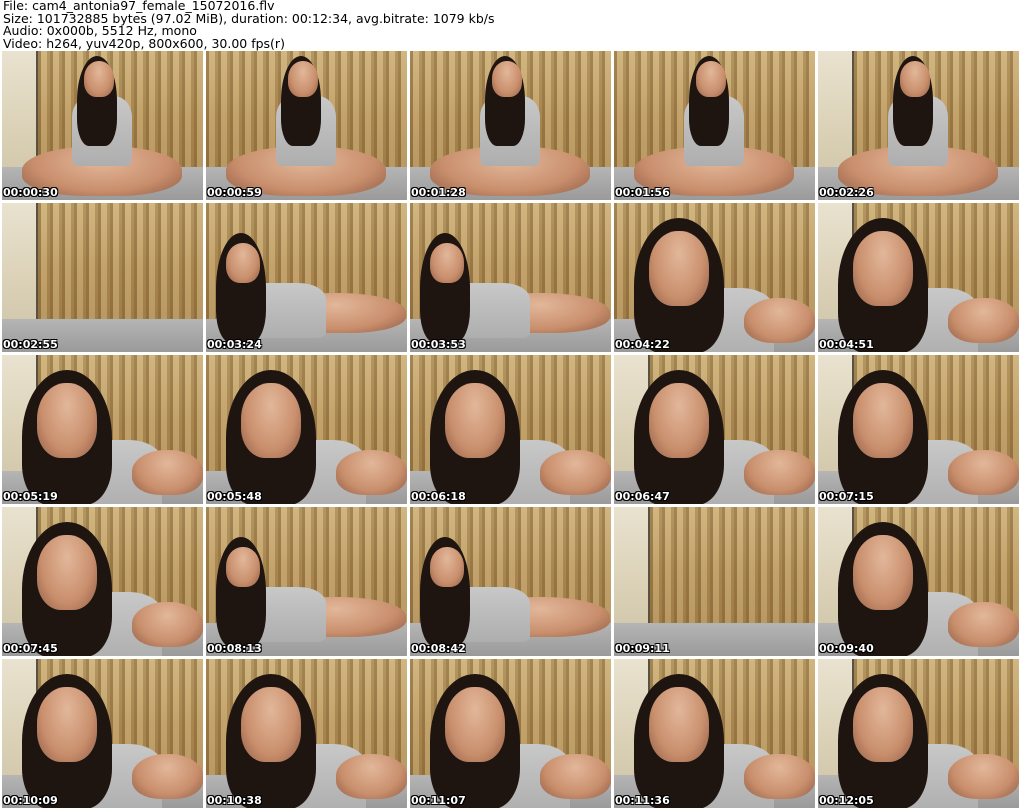 Image resolution: width=1024 pixels, height=811 pixels. I want to click on video-thumbnail: 00:12:05, so click(918, 733).